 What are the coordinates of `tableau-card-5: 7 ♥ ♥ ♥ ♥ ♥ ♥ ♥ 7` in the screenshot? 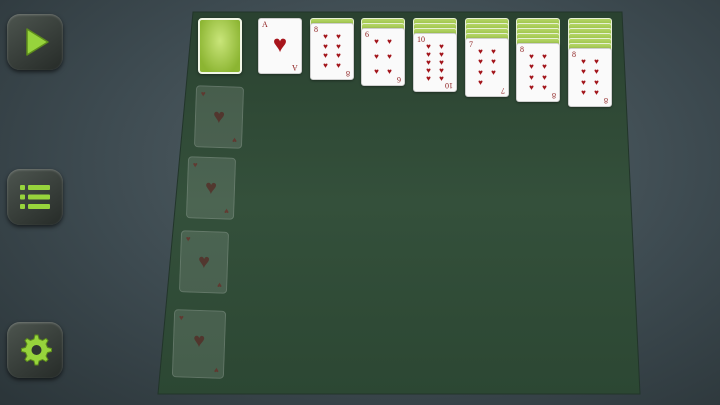 It's located at (487, 67).